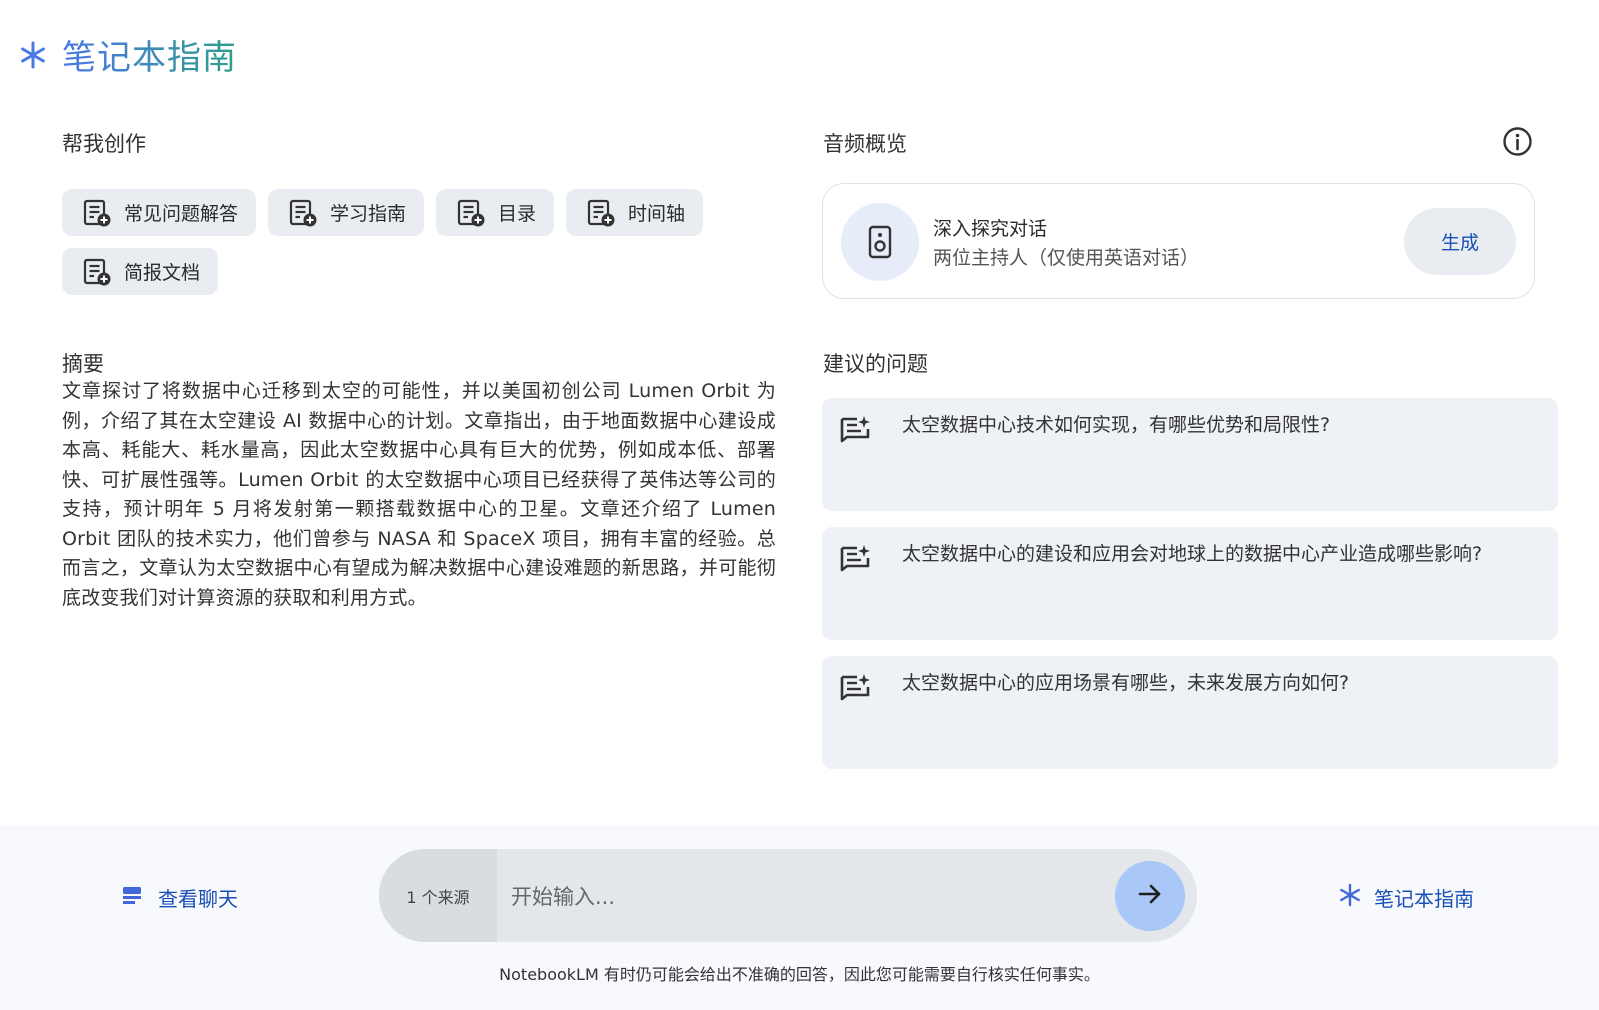 This screenshot has width=1599, height=1010. What do you see at coordinates (517, 214) in the screenshot?
I see `chip-label: 目录` at bounding box center [517, 214].